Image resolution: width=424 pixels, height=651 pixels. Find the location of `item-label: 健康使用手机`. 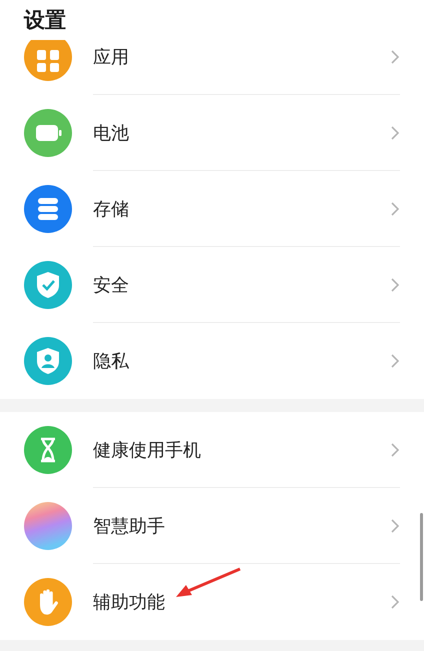

item-label: 健康使用手机 is located at coordinates (147, 450).